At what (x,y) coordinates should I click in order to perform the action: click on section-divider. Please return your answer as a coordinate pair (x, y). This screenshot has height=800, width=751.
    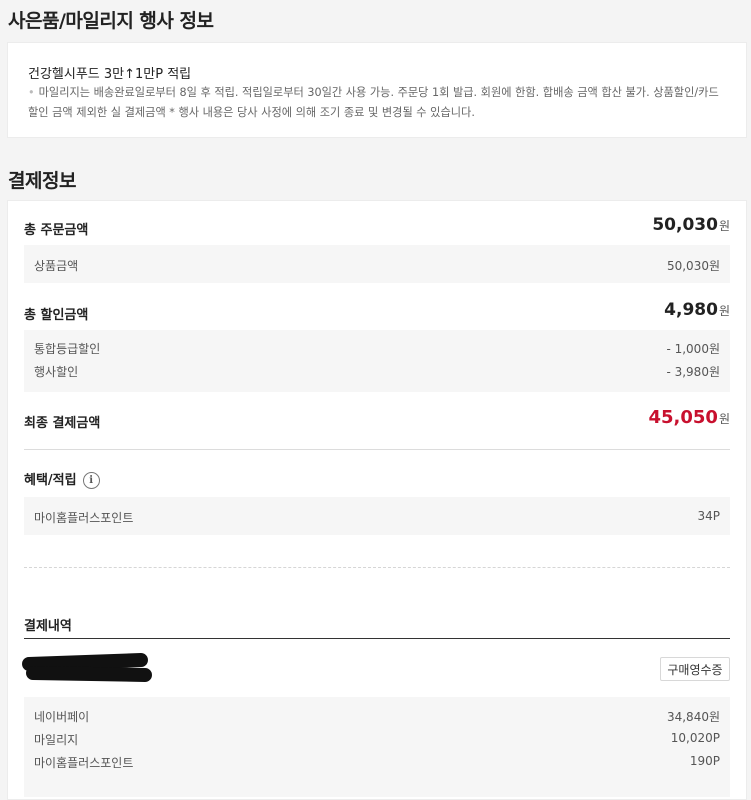
    Looking at the image, I should click on (377, 449).